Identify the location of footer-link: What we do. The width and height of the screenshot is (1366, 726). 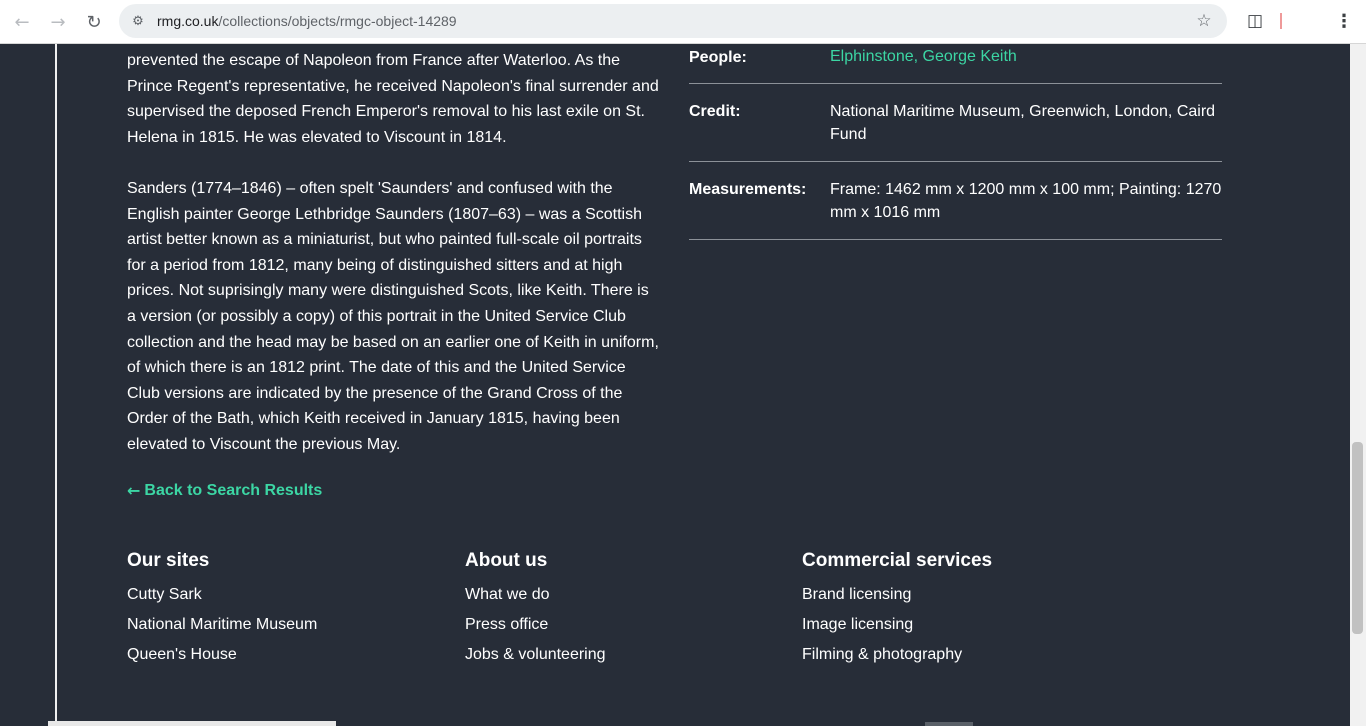
(615, 595).